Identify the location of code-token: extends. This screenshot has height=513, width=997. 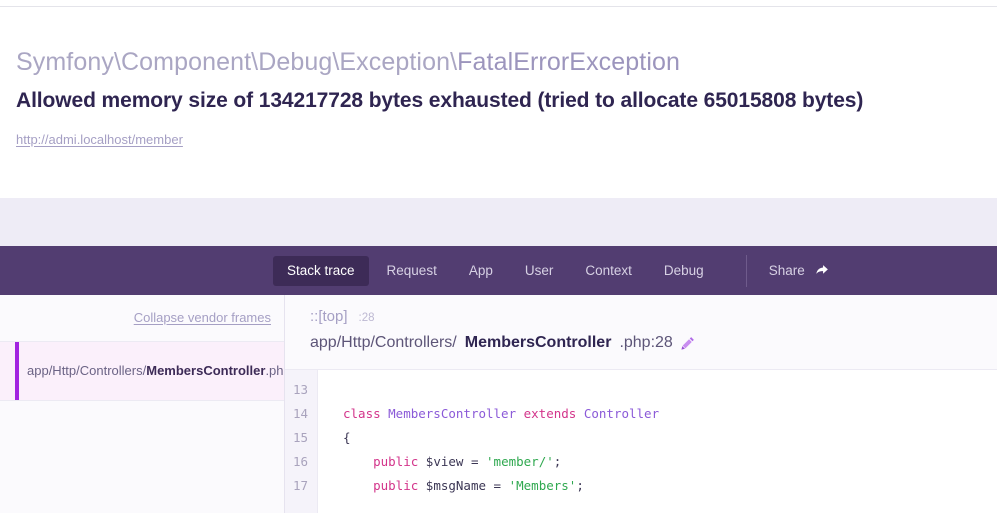
(553, 413).